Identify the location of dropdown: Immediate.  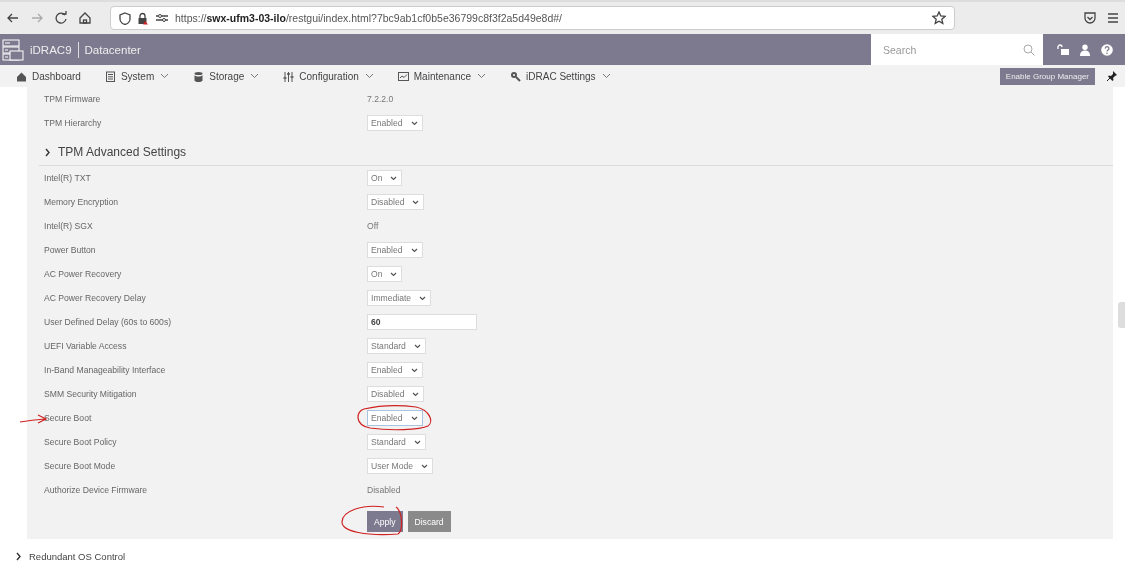
(399, 298).